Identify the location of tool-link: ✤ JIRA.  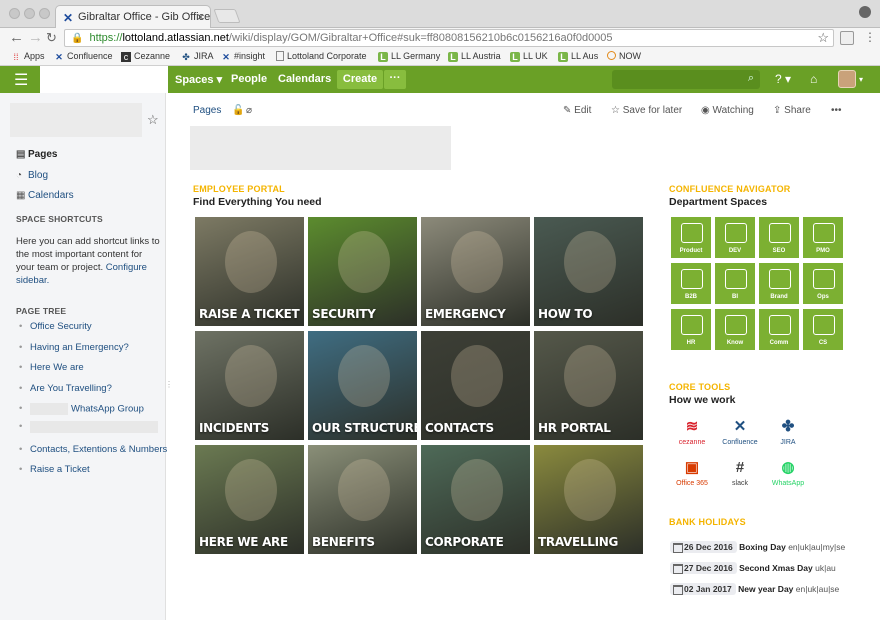
(788, 431).